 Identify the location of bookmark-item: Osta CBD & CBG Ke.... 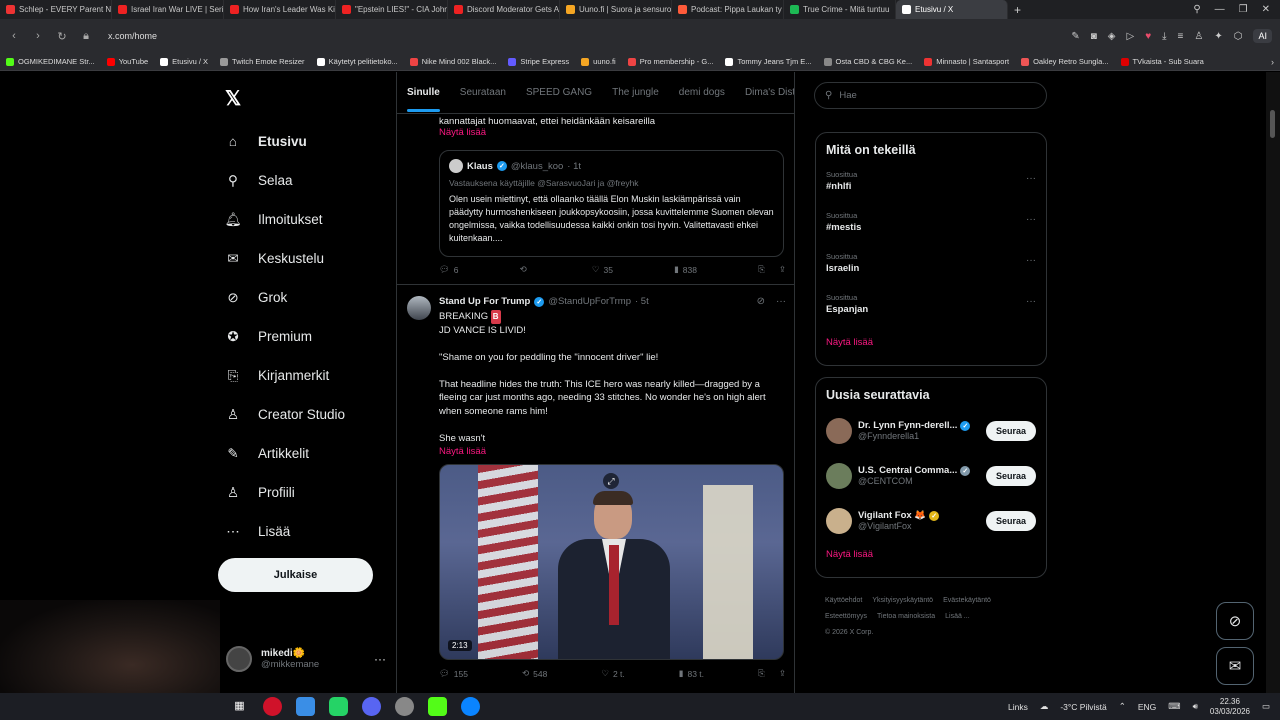
(867, 61).